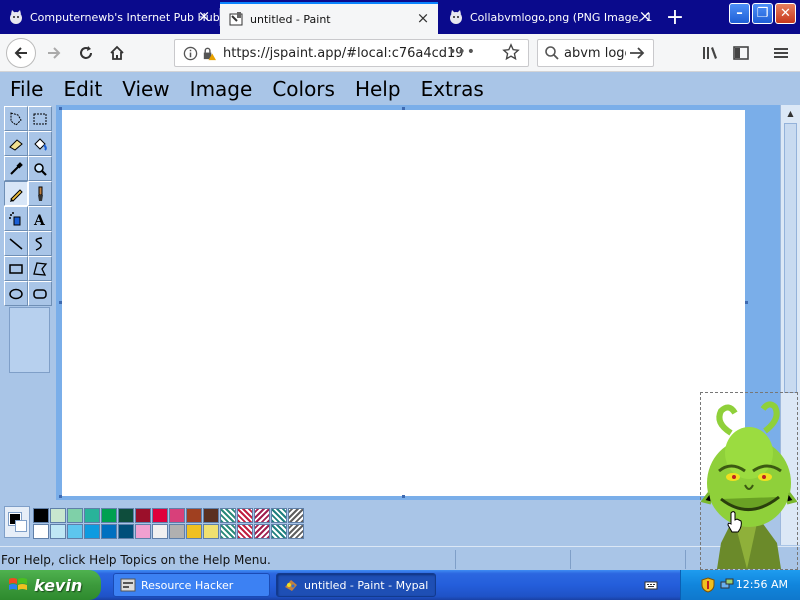 This screenshot has height=600, width=800. What do you see at coordinates (452, 89) in the screenshot?
I see `menu-extras: Extras` at bounding box center [452, 89].